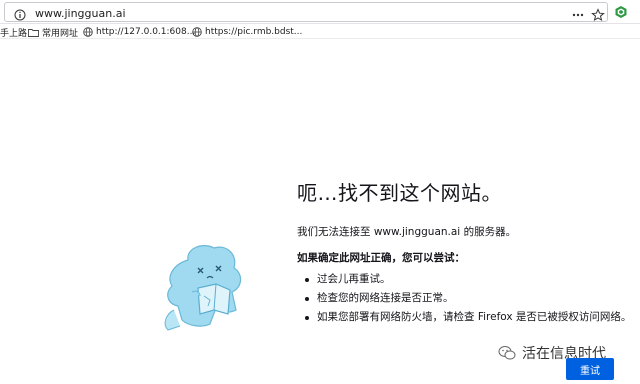  What do you see at coordinates (203, 288) in the screenshot?
I see `error-mascot-illustration` at bounding box center [203, 288].